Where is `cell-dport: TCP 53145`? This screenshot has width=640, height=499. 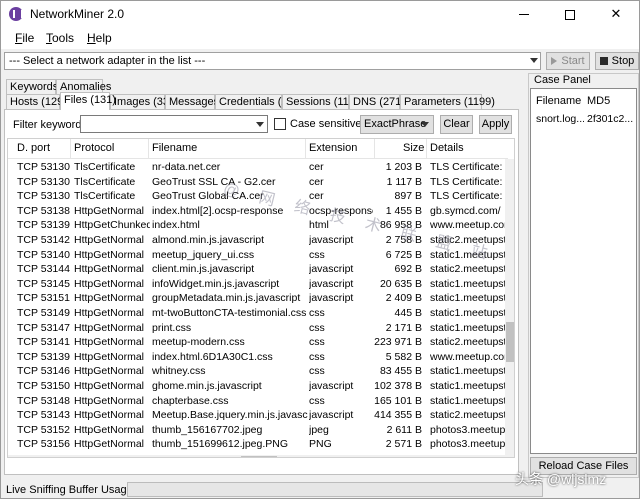
cell-dport: TCP 53145 is located at coordinates (43, 283).